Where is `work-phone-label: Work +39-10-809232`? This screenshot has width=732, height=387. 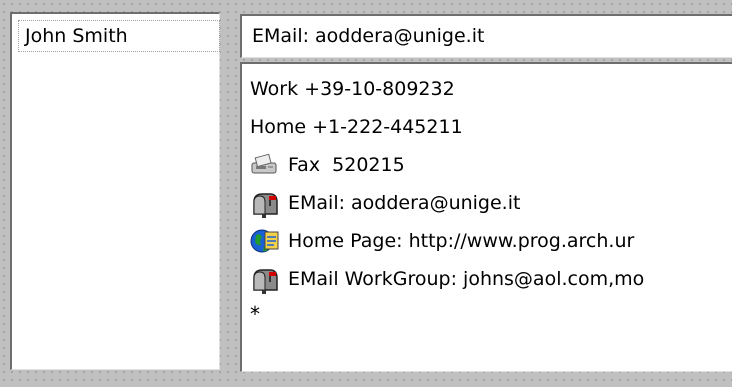
work-phone-label: Work +39-10-809232 is located at coordinates (352, 89).